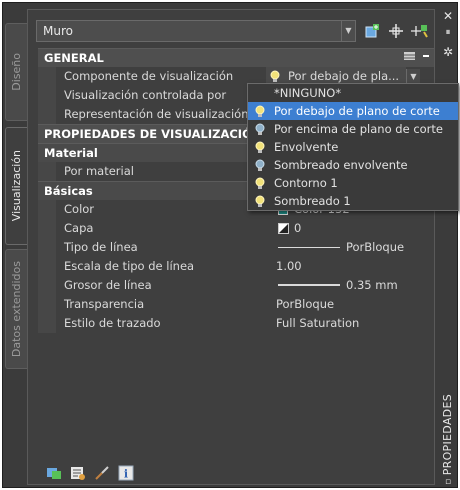 Image resolution: width=460 pixels, height=490 pixels. Describe the element at coordinates (236, 323) in the screenshot. I see `prop-estilo-trazado: Estilo de trazado Full Saturation` at that location.